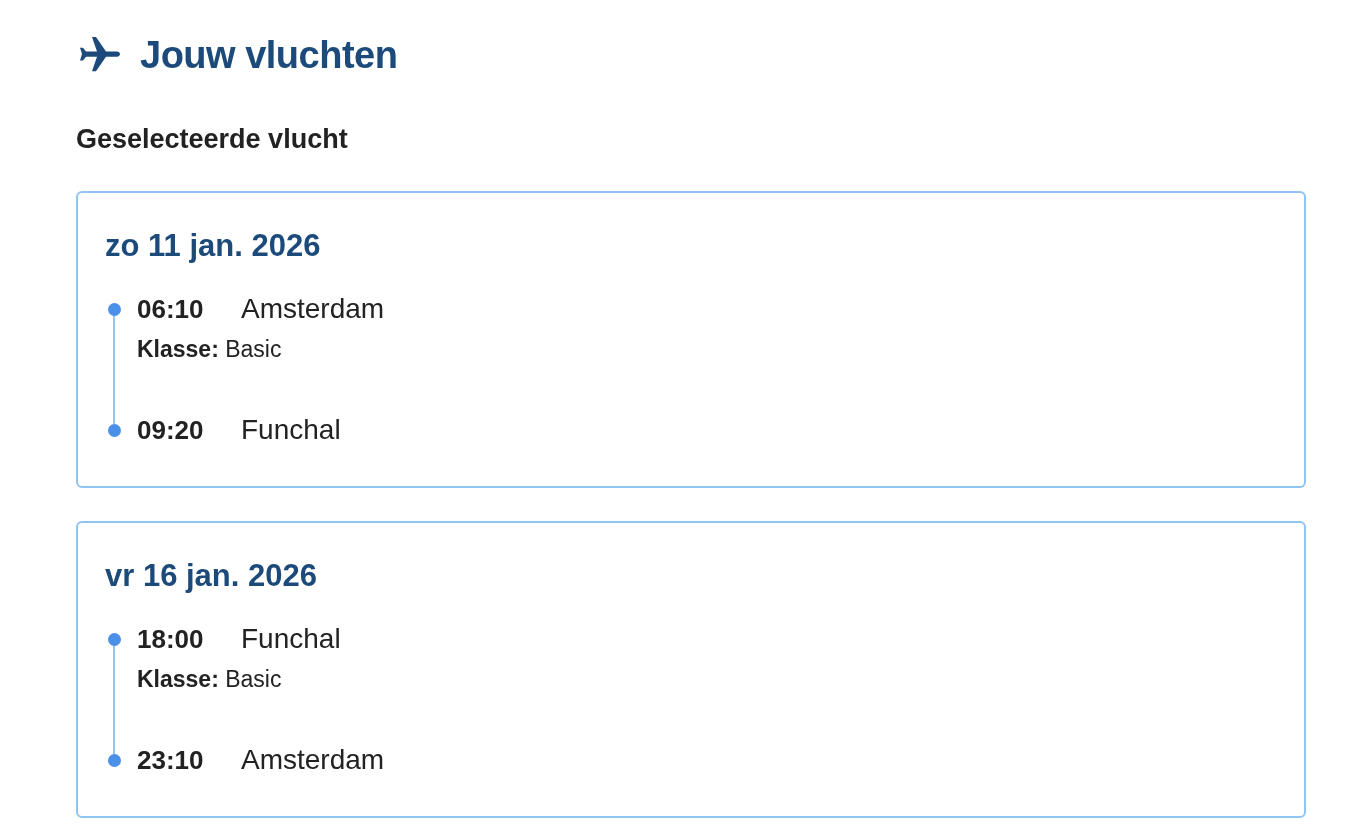 Image resolution: width=1368 pixels, height=838 pixels. I want to click on flight-time: 09:20, so click(171, 430).